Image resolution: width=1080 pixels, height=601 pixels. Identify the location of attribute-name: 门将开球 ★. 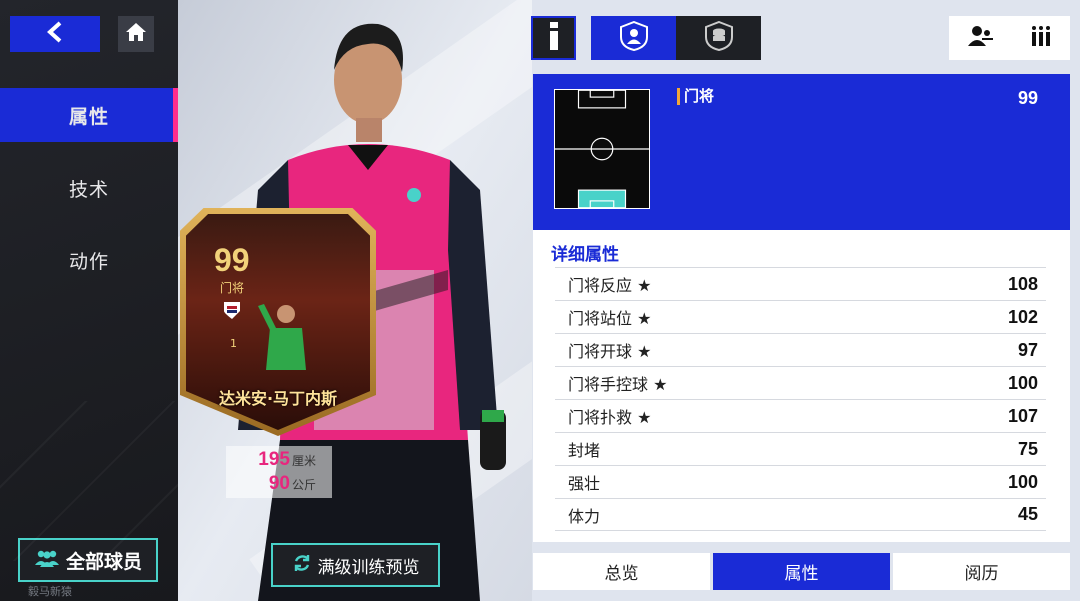
(610, 351).